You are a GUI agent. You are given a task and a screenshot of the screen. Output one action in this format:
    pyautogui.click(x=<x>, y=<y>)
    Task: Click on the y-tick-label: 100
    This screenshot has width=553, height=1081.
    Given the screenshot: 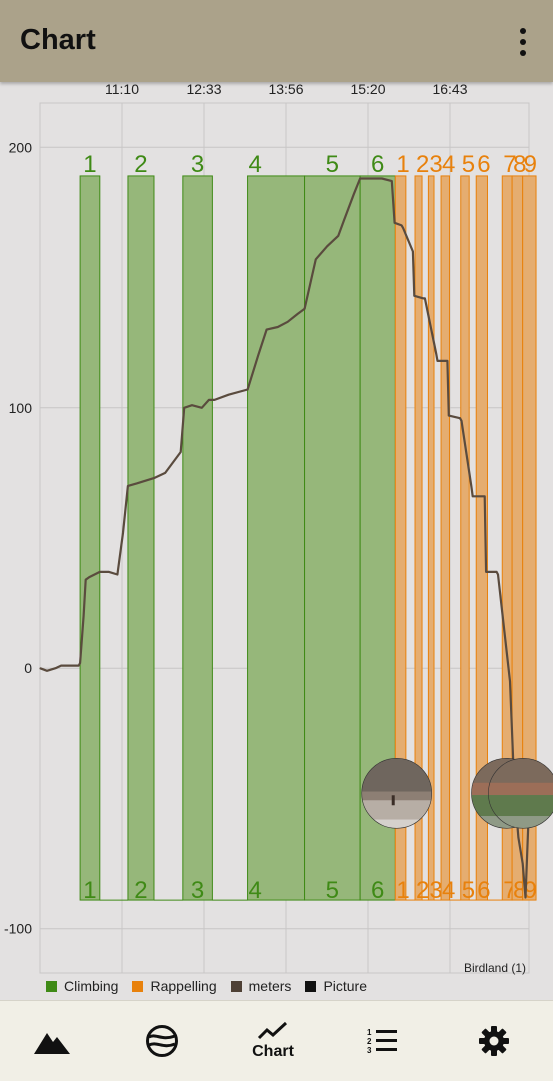 What is the action you would take?
    pyautogui.click(x=21, y=408)
    